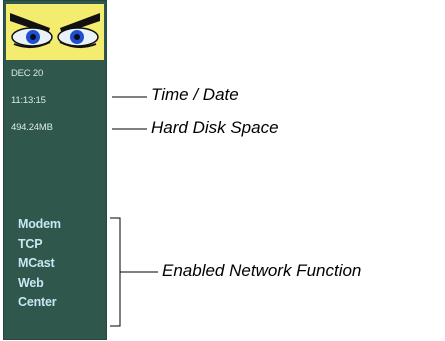 The image size is (445, 341). Describe the element at coordinates (195, 94) in the screenshot. I see `time-date-label: Time / Date` at that location.